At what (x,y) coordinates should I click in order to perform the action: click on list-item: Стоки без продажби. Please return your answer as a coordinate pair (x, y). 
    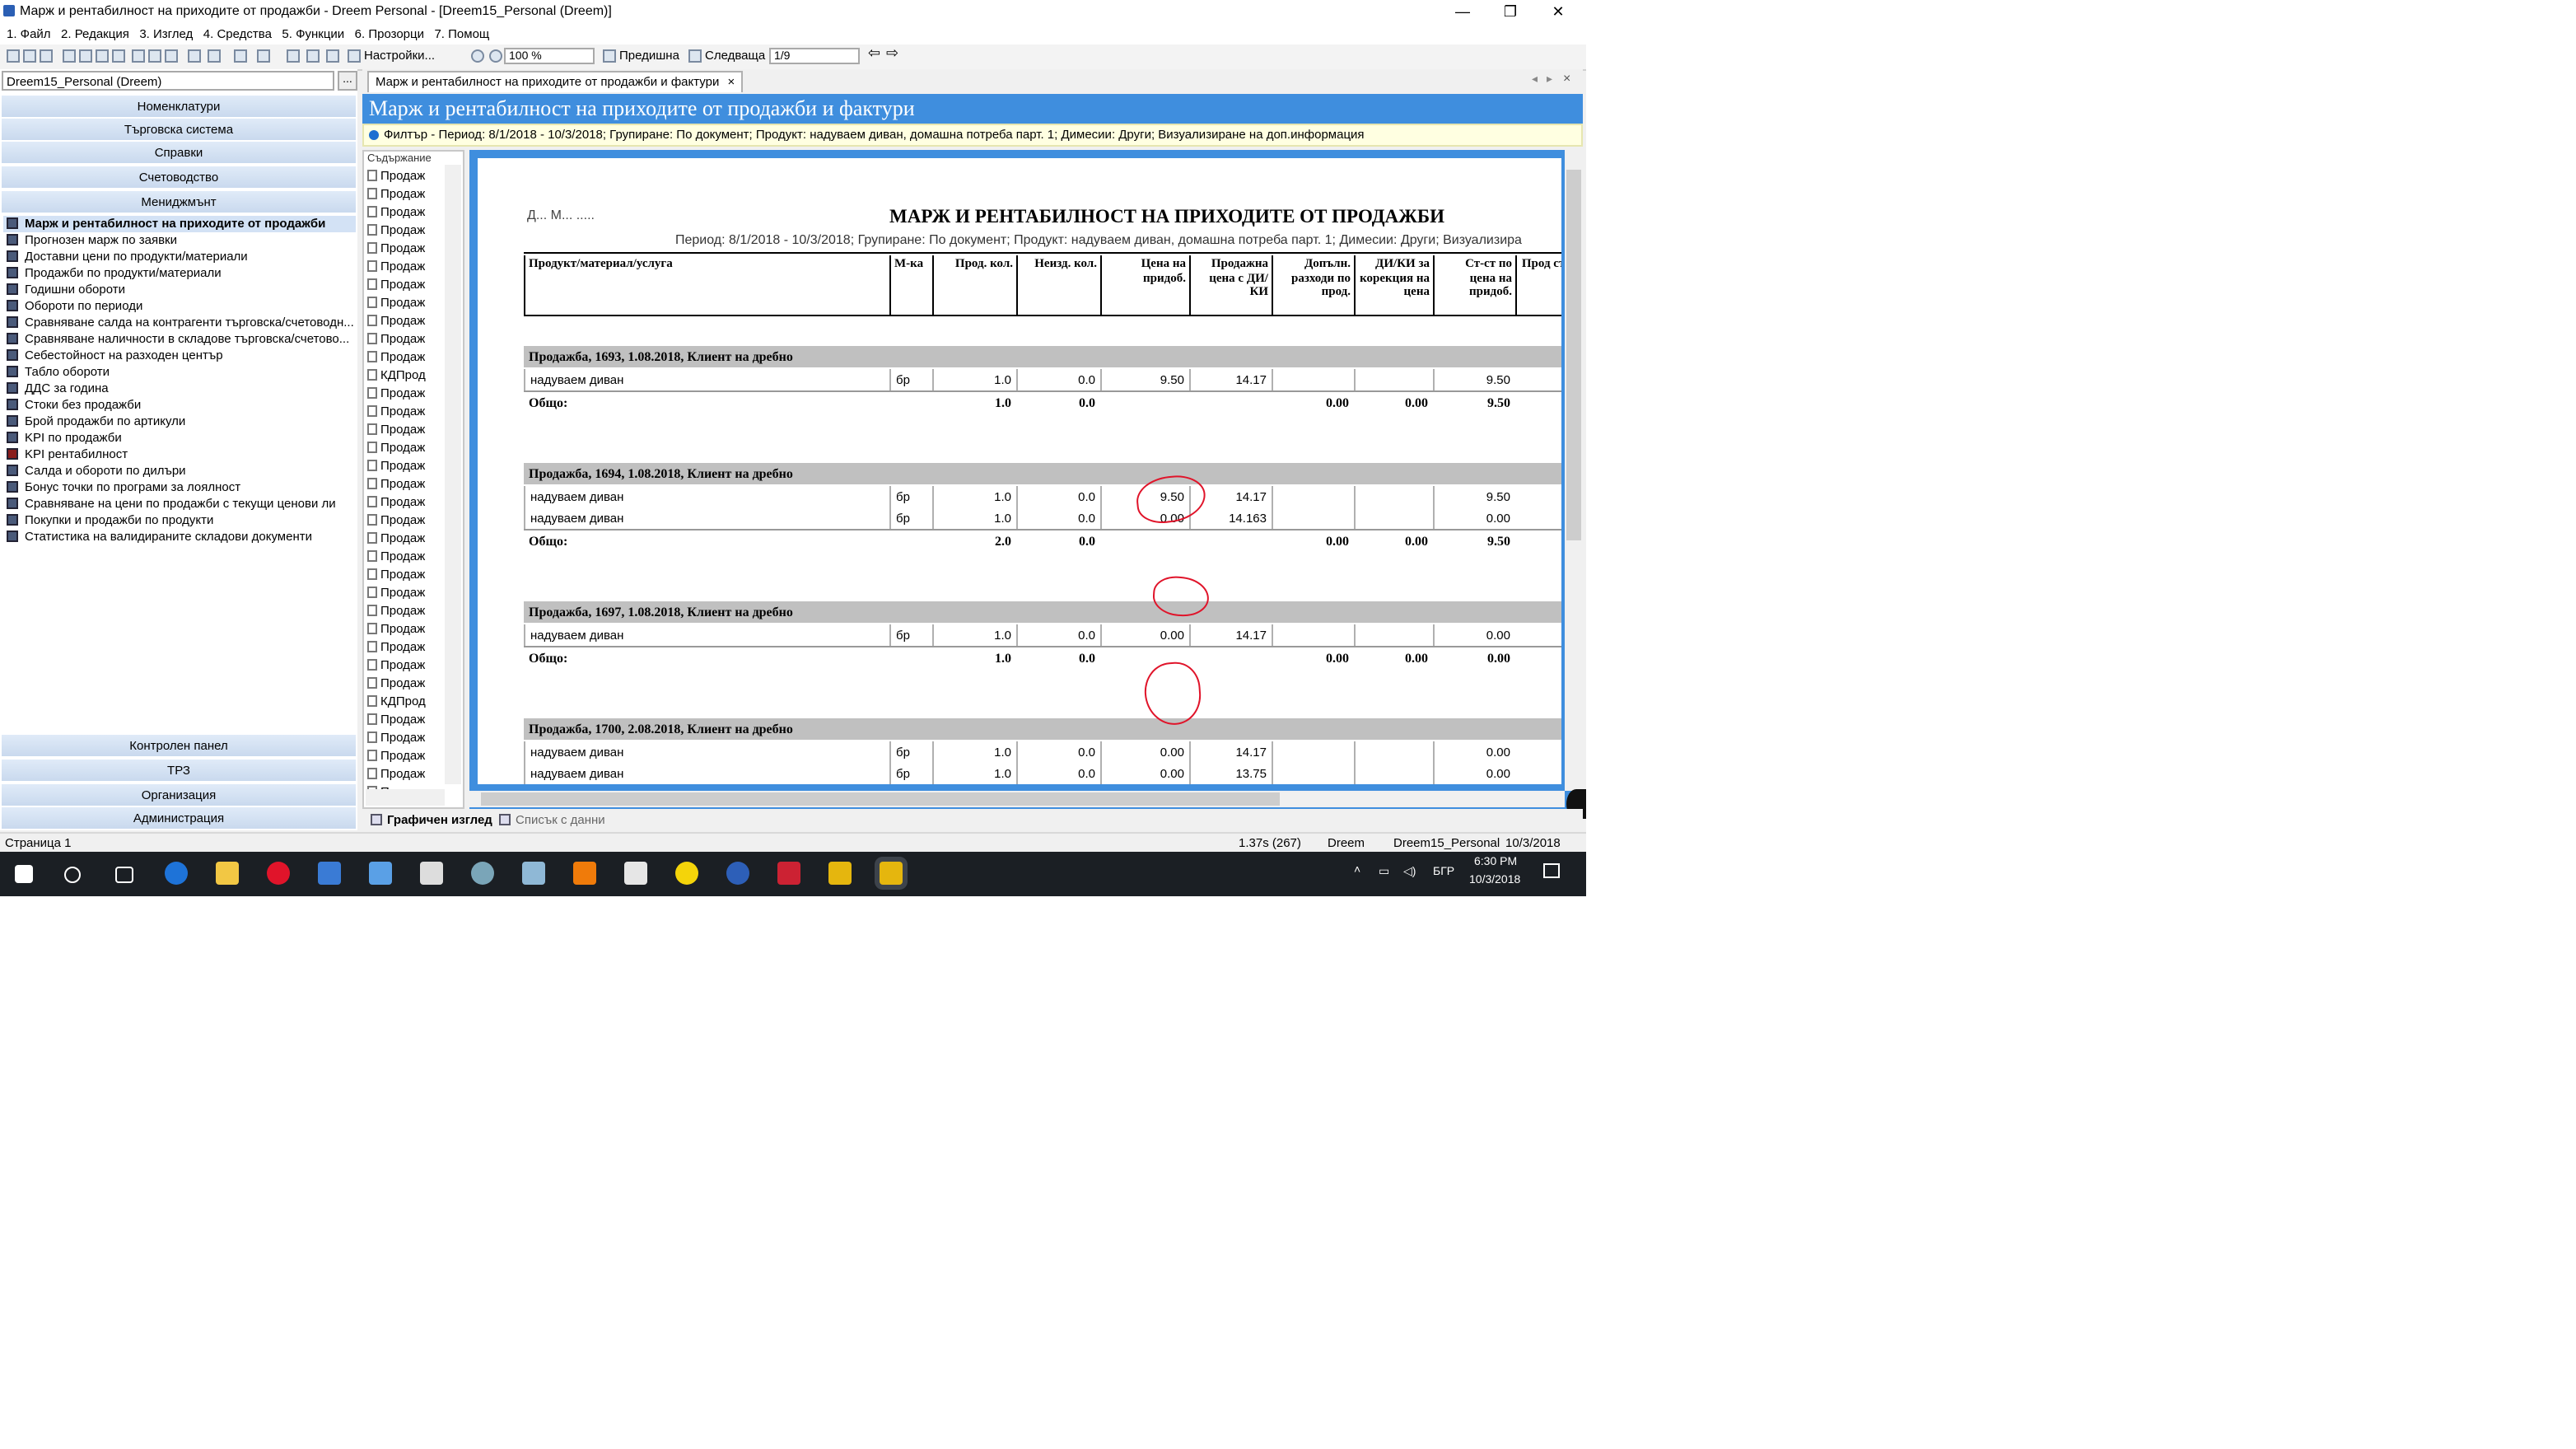
    Looking at the image, I should click on (179, 405).